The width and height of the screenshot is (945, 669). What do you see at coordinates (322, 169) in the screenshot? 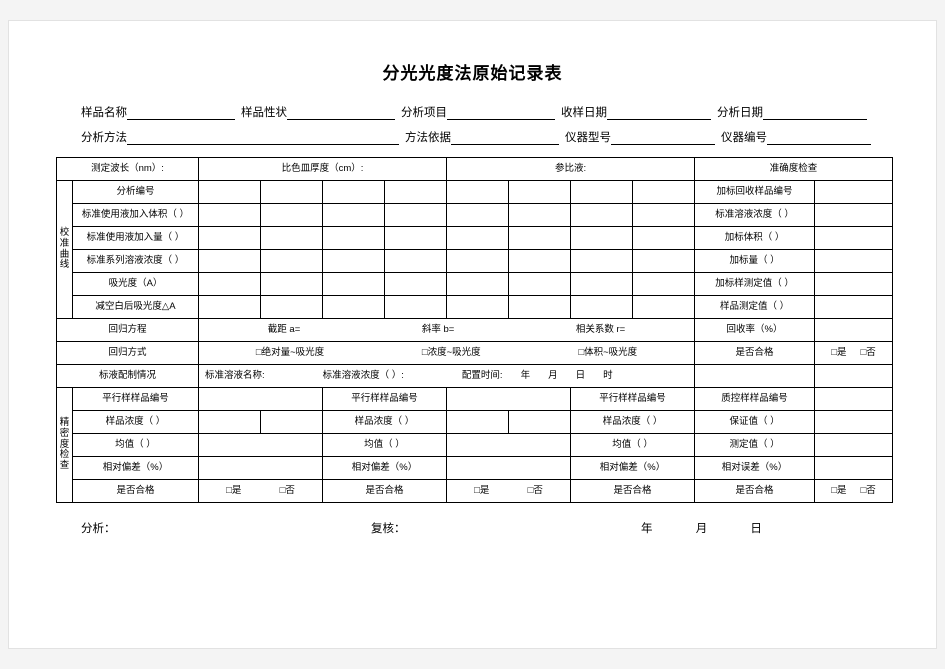
I see `cell-cuvette-thickness: 比色皿厚度（cm）:` at bounding box center [322, 169].